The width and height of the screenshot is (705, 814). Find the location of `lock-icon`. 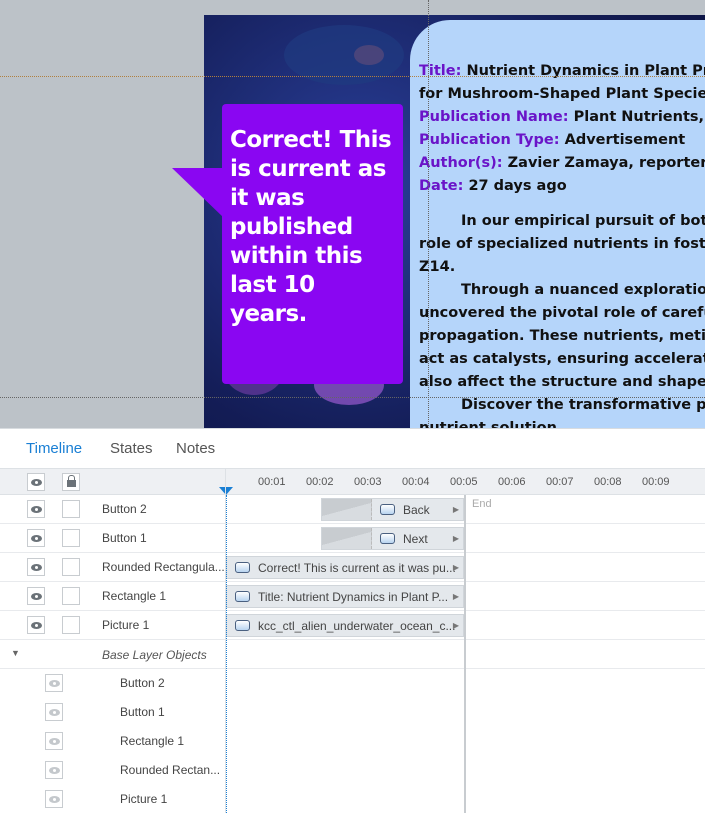

lock-icon is located at coordinates (71, 481).